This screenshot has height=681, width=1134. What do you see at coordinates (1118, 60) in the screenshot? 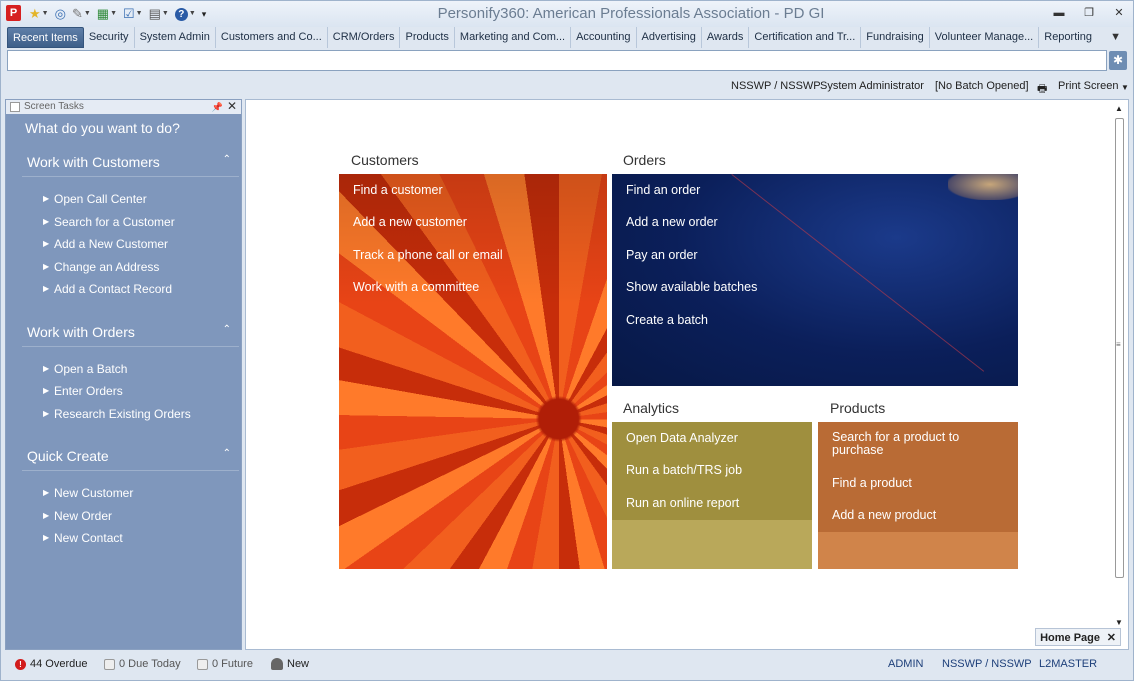
I see `settings-icon: ✱` at bounding box center [1118, 60].